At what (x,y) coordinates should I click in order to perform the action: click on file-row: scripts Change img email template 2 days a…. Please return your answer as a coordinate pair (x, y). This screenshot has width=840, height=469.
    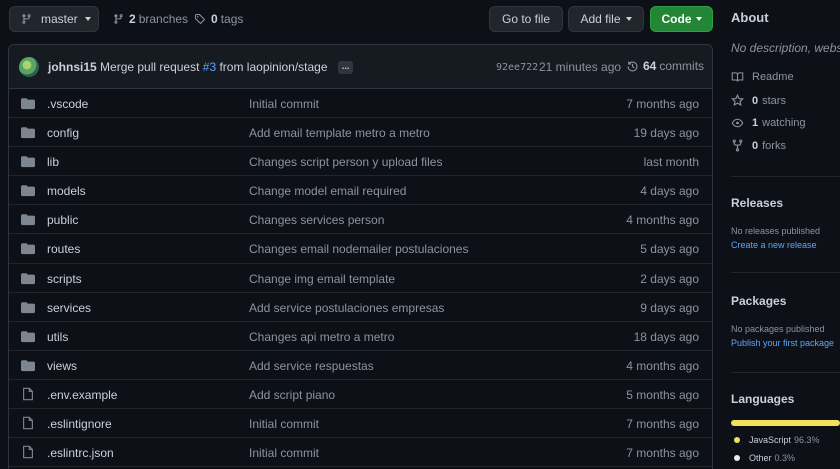
    Looking at the image, I should click on (360, 278).